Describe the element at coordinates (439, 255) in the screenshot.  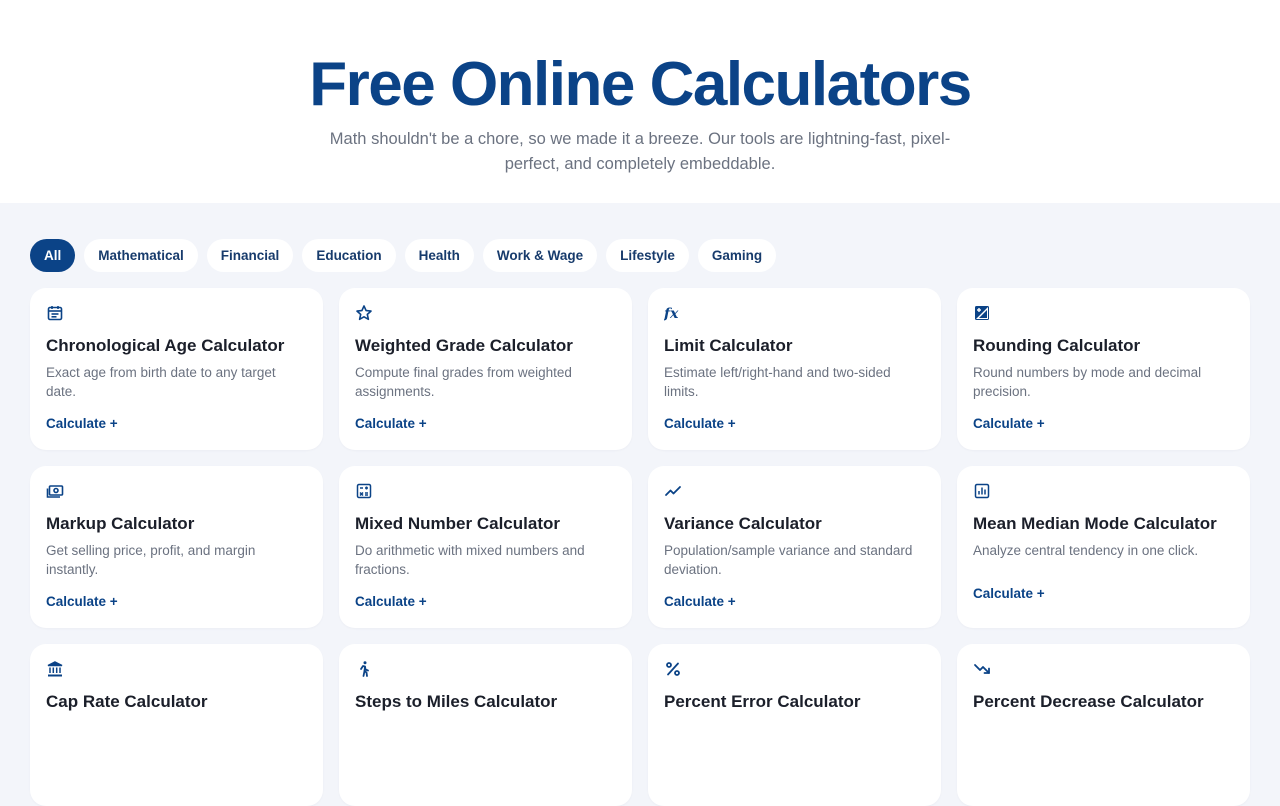
I see `filter-health: Health` at that location.